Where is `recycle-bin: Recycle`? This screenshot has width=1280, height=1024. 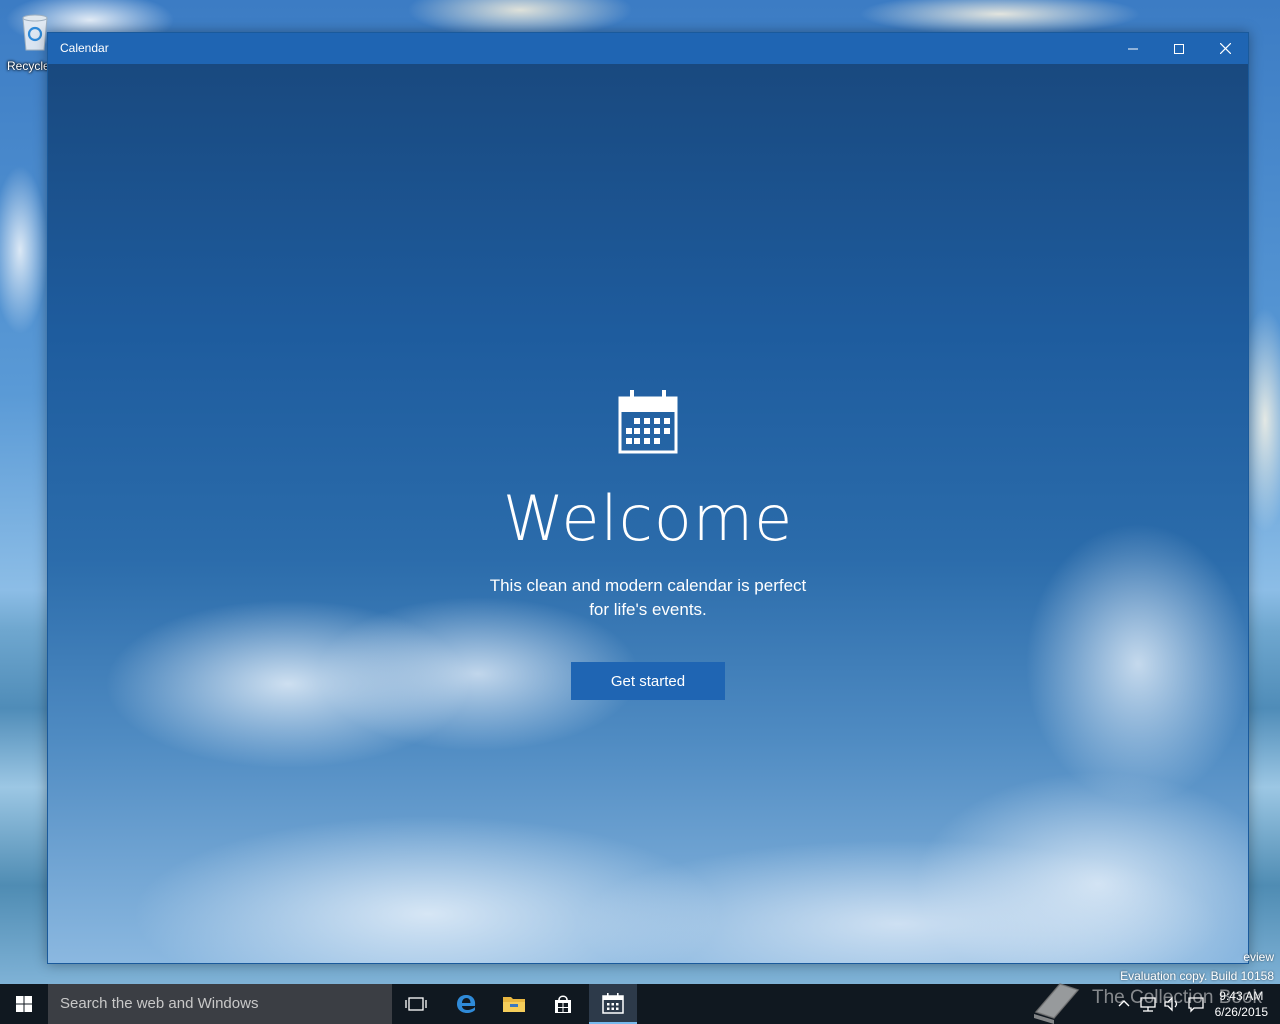 recycle-bin: Recycle is located at coordinates (29, 43).